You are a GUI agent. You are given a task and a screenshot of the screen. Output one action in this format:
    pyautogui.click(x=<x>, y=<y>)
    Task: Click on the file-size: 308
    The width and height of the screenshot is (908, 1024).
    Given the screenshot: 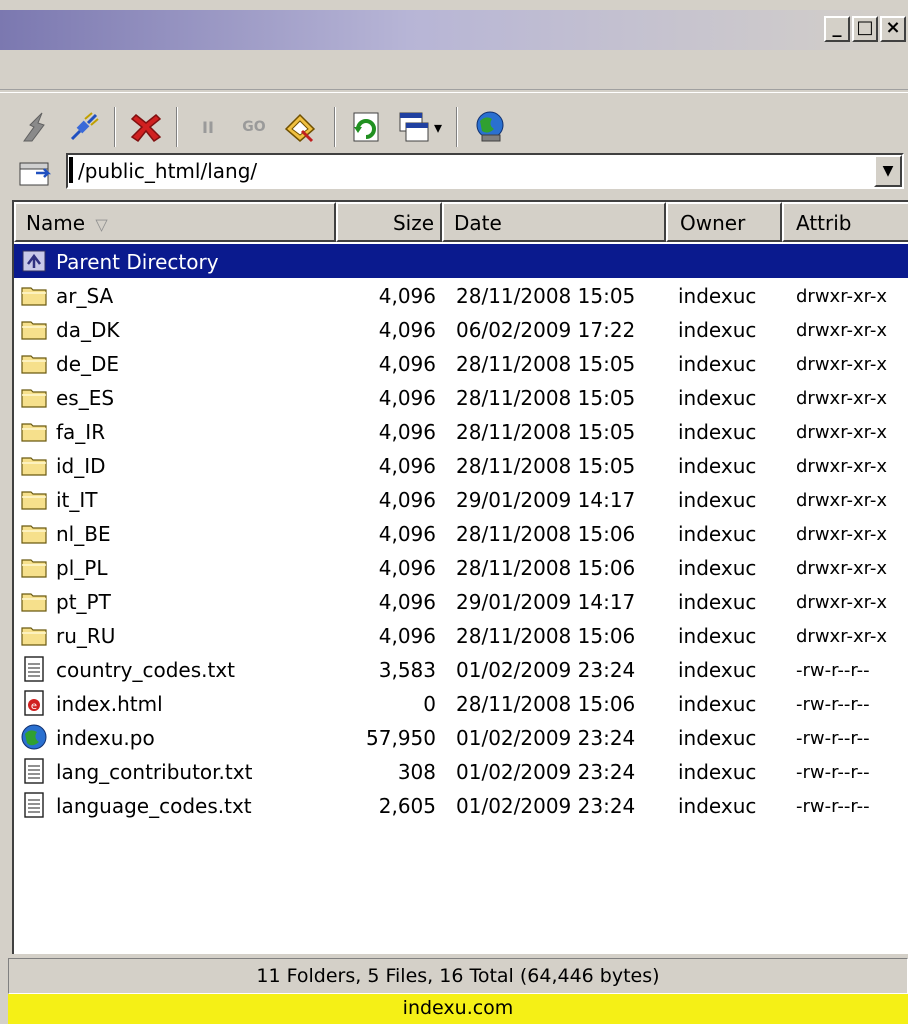 What is the action you would take?
    pyautogui.click(x=416, y=772)
    